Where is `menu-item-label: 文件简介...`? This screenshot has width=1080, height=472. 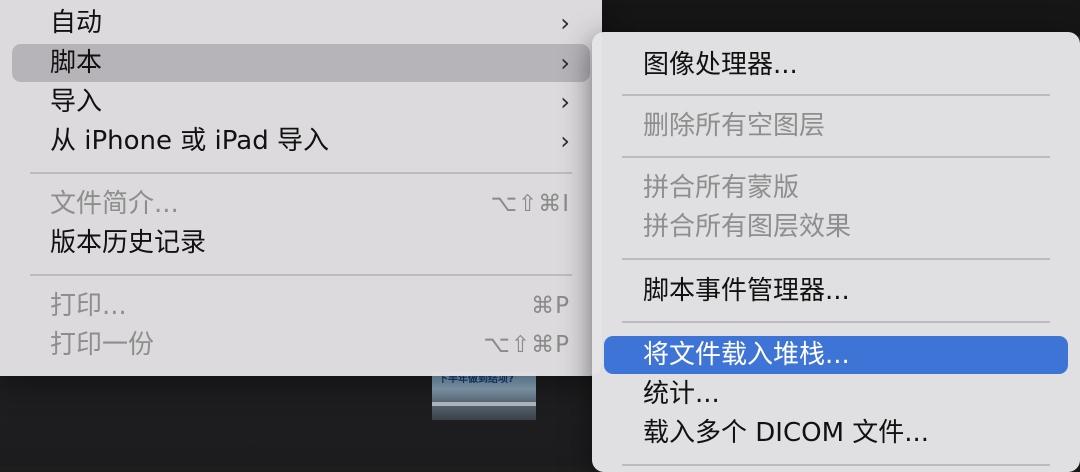 menu-item-label: 文件简介... is located at coordinates (114, 204).